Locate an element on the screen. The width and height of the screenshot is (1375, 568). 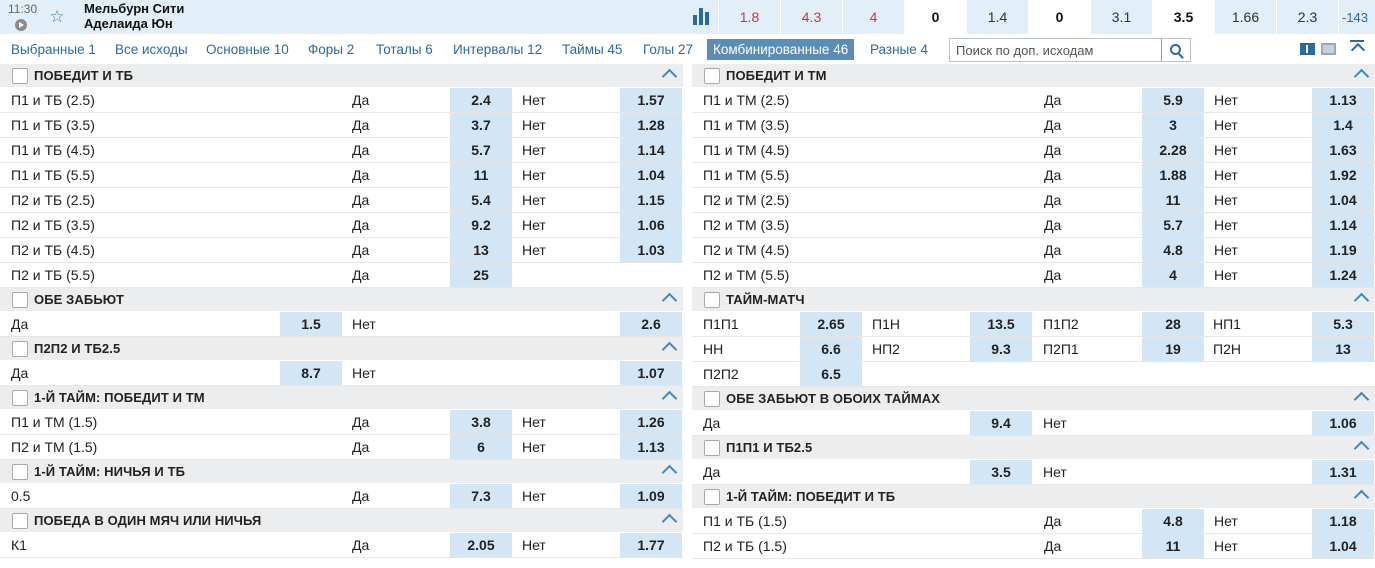
tab-item: Таймы 45 is located at coordinates (592, 49).